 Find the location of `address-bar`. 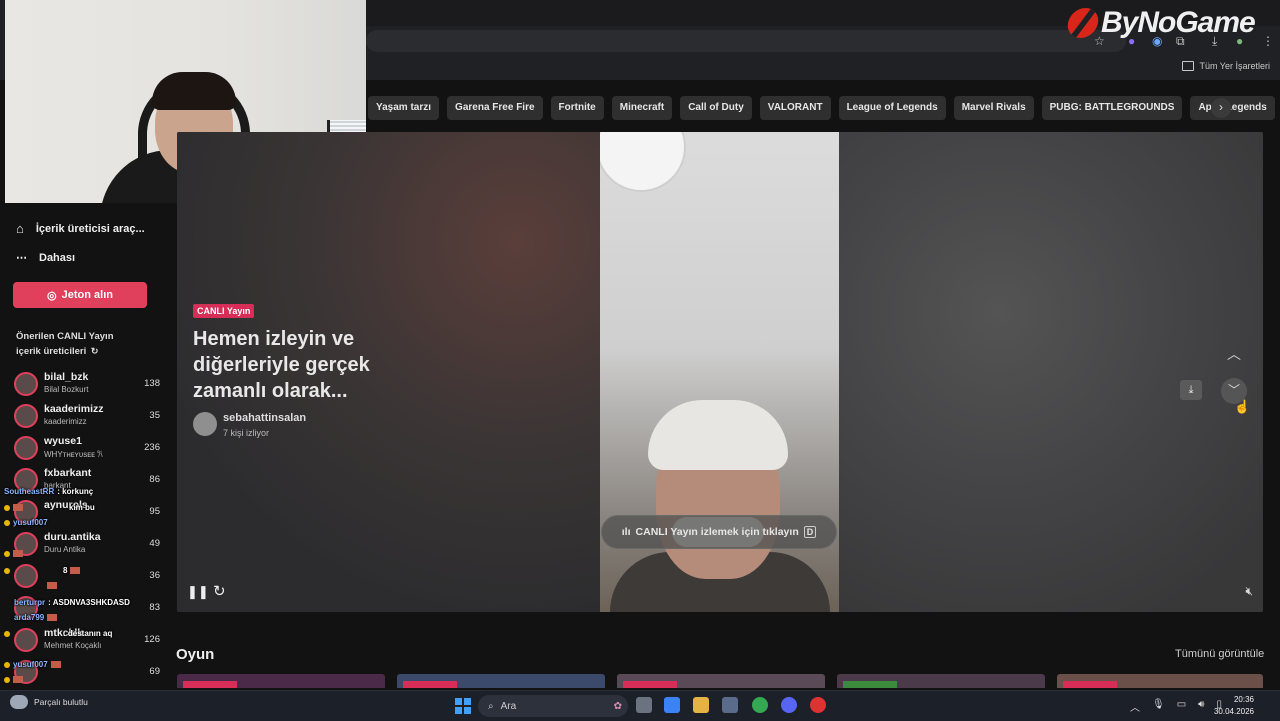

address-bar is located at coordinates (746, 41).